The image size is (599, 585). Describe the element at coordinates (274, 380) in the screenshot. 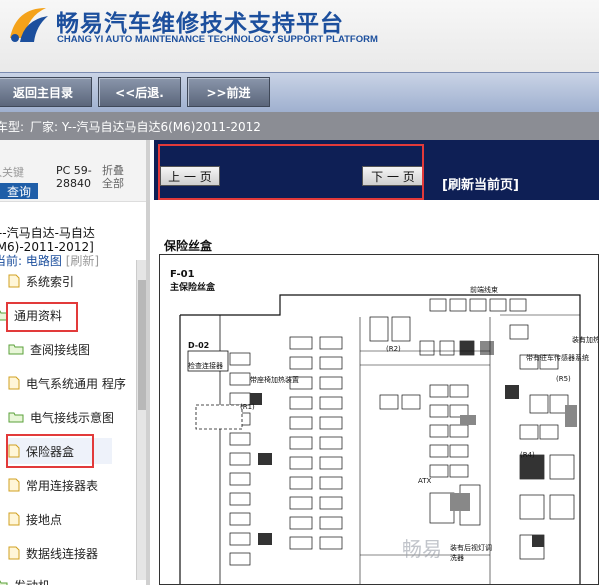

I see `label-seat-heater: 带座椅加热装置` at that location.